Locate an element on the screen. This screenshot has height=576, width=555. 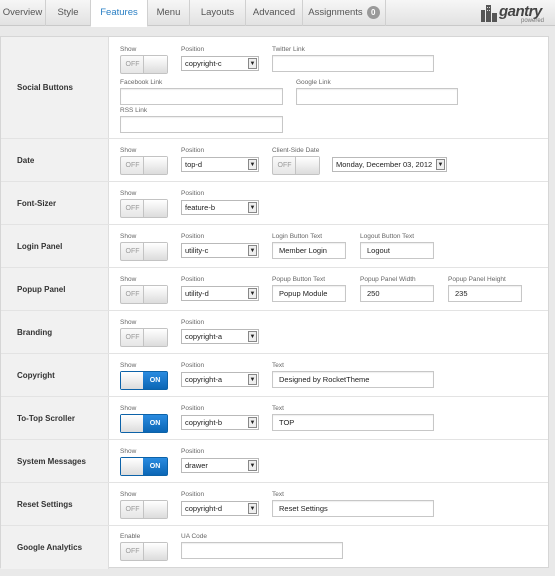
social-show-toggle: OFF is located at coordinates (144, 64).